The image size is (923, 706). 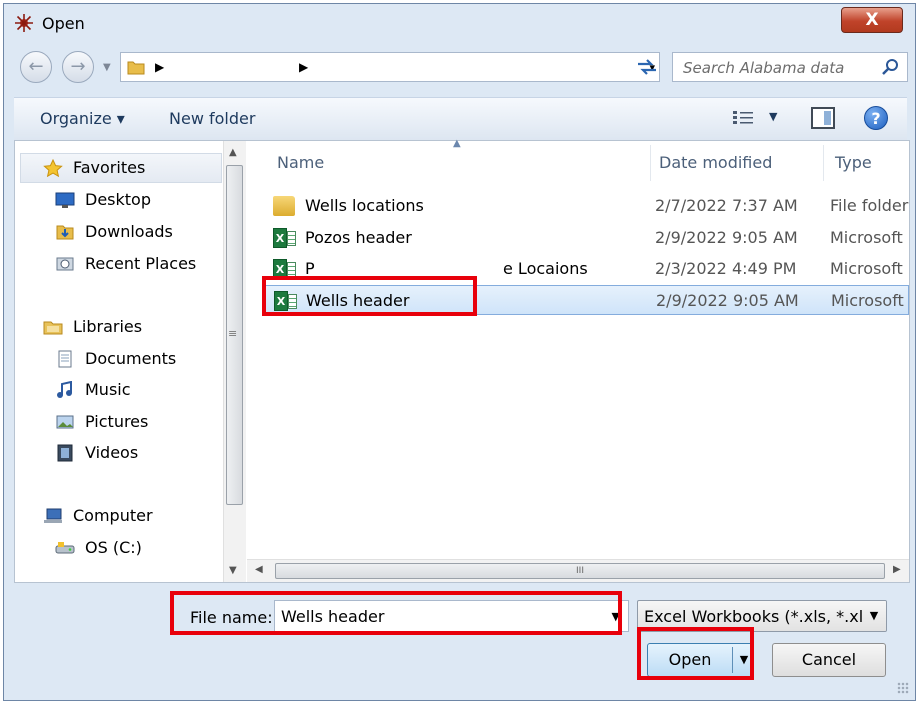 I want to click on cancel-button: Cancel, so click(x=829, y=660).